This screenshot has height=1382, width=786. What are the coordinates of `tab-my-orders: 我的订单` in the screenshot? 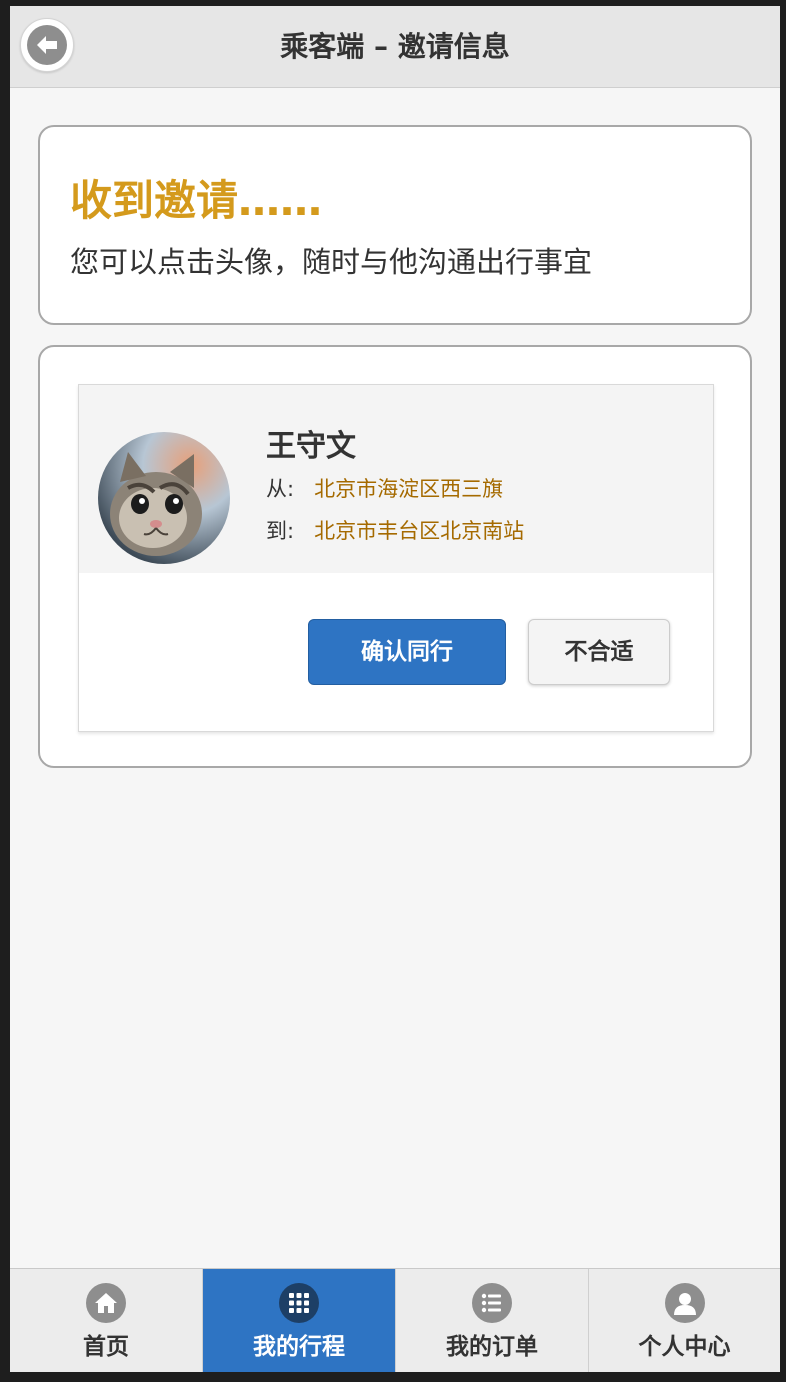 It's located at (492, 1320).